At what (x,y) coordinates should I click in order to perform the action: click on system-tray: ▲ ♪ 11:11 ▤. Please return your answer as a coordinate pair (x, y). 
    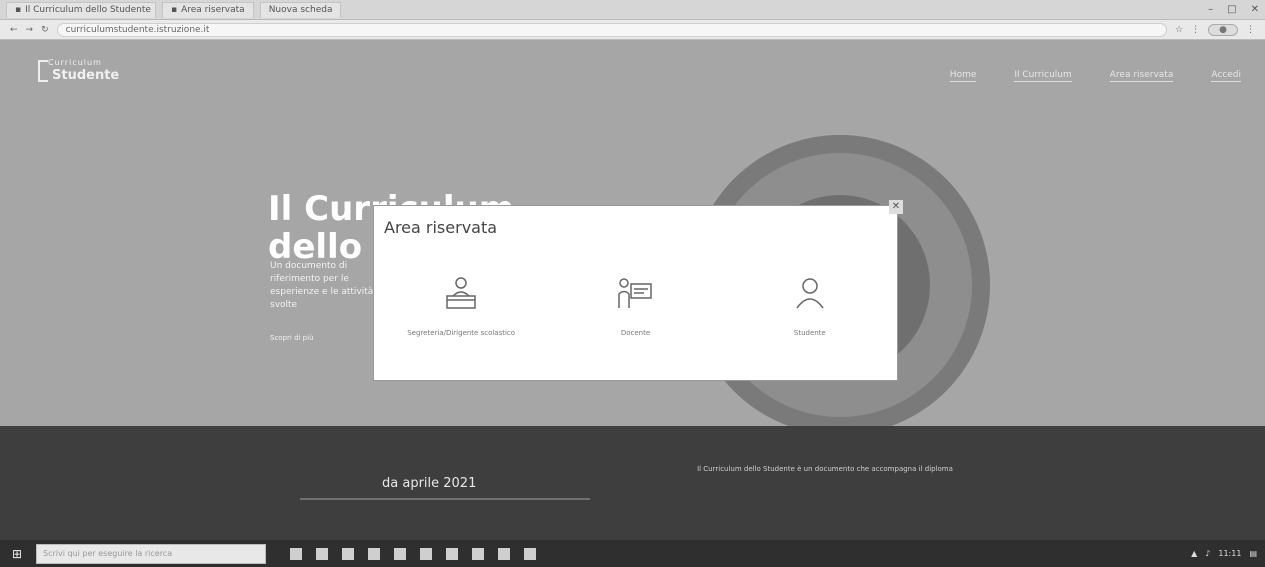
    Looking at the image, I should click on (1224, 553).